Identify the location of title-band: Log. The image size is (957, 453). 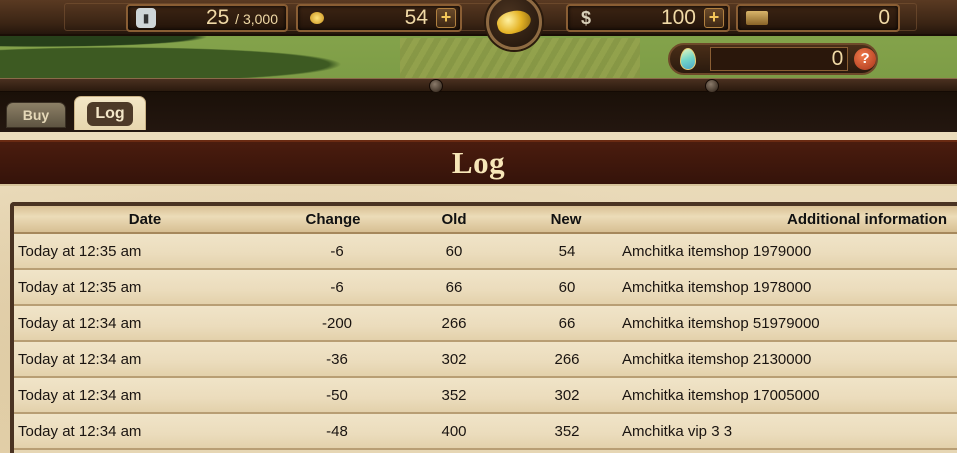
(478, 163).